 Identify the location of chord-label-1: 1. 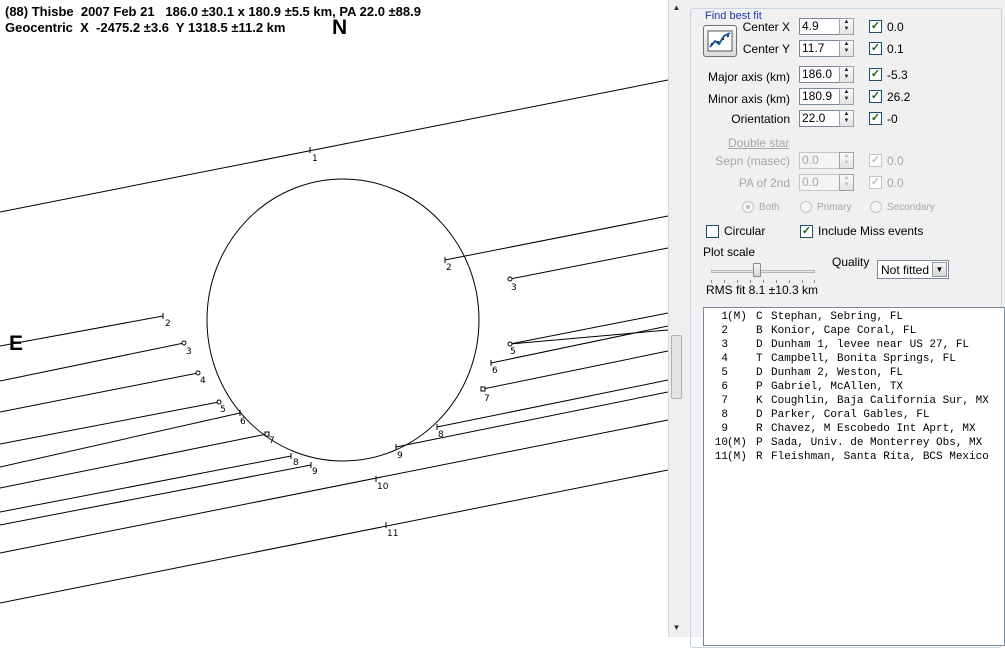
(315, 159).